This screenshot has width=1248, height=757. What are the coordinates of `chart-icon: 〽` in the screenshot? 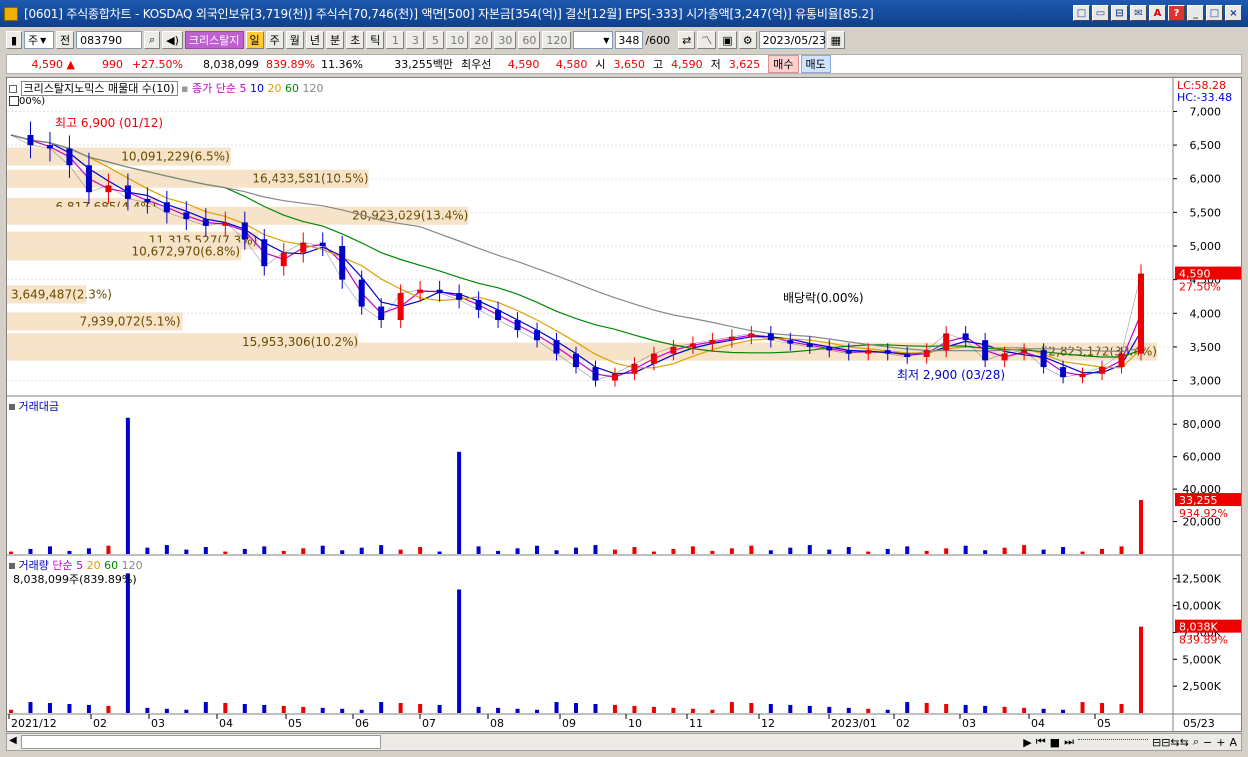 It's located at (707, 40).